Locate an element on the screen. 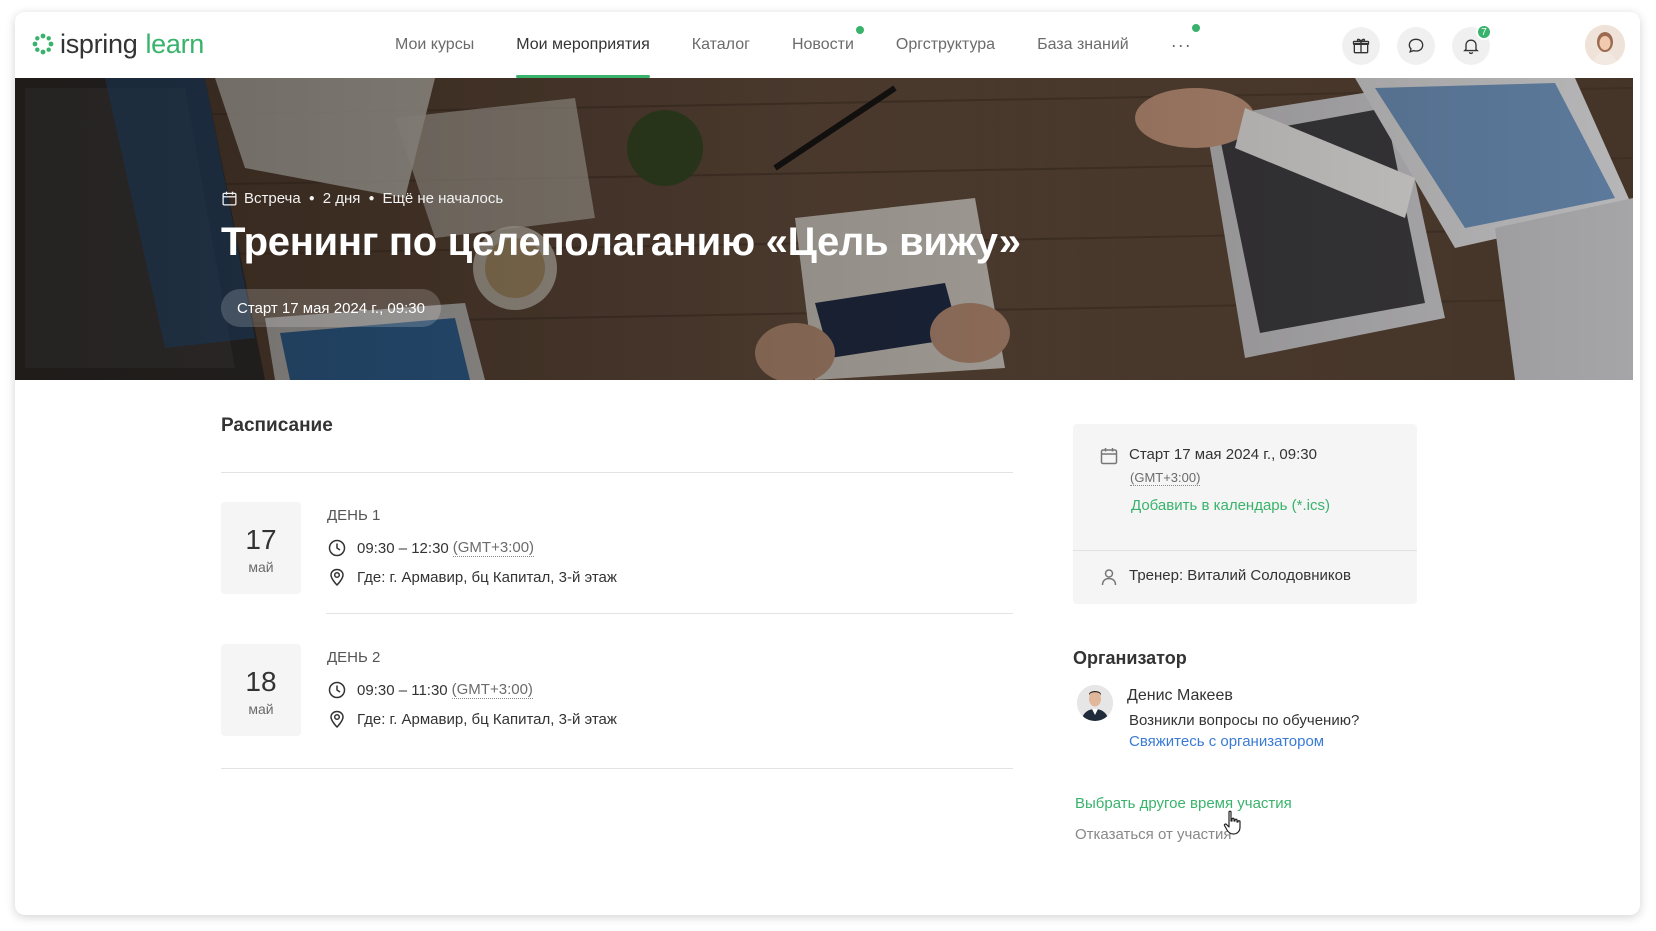 The width and height of the screenshot is (1656, 931). event-title: Тренинг по целеполаганию «Цель вижу» is located at coordinates (621, 242).